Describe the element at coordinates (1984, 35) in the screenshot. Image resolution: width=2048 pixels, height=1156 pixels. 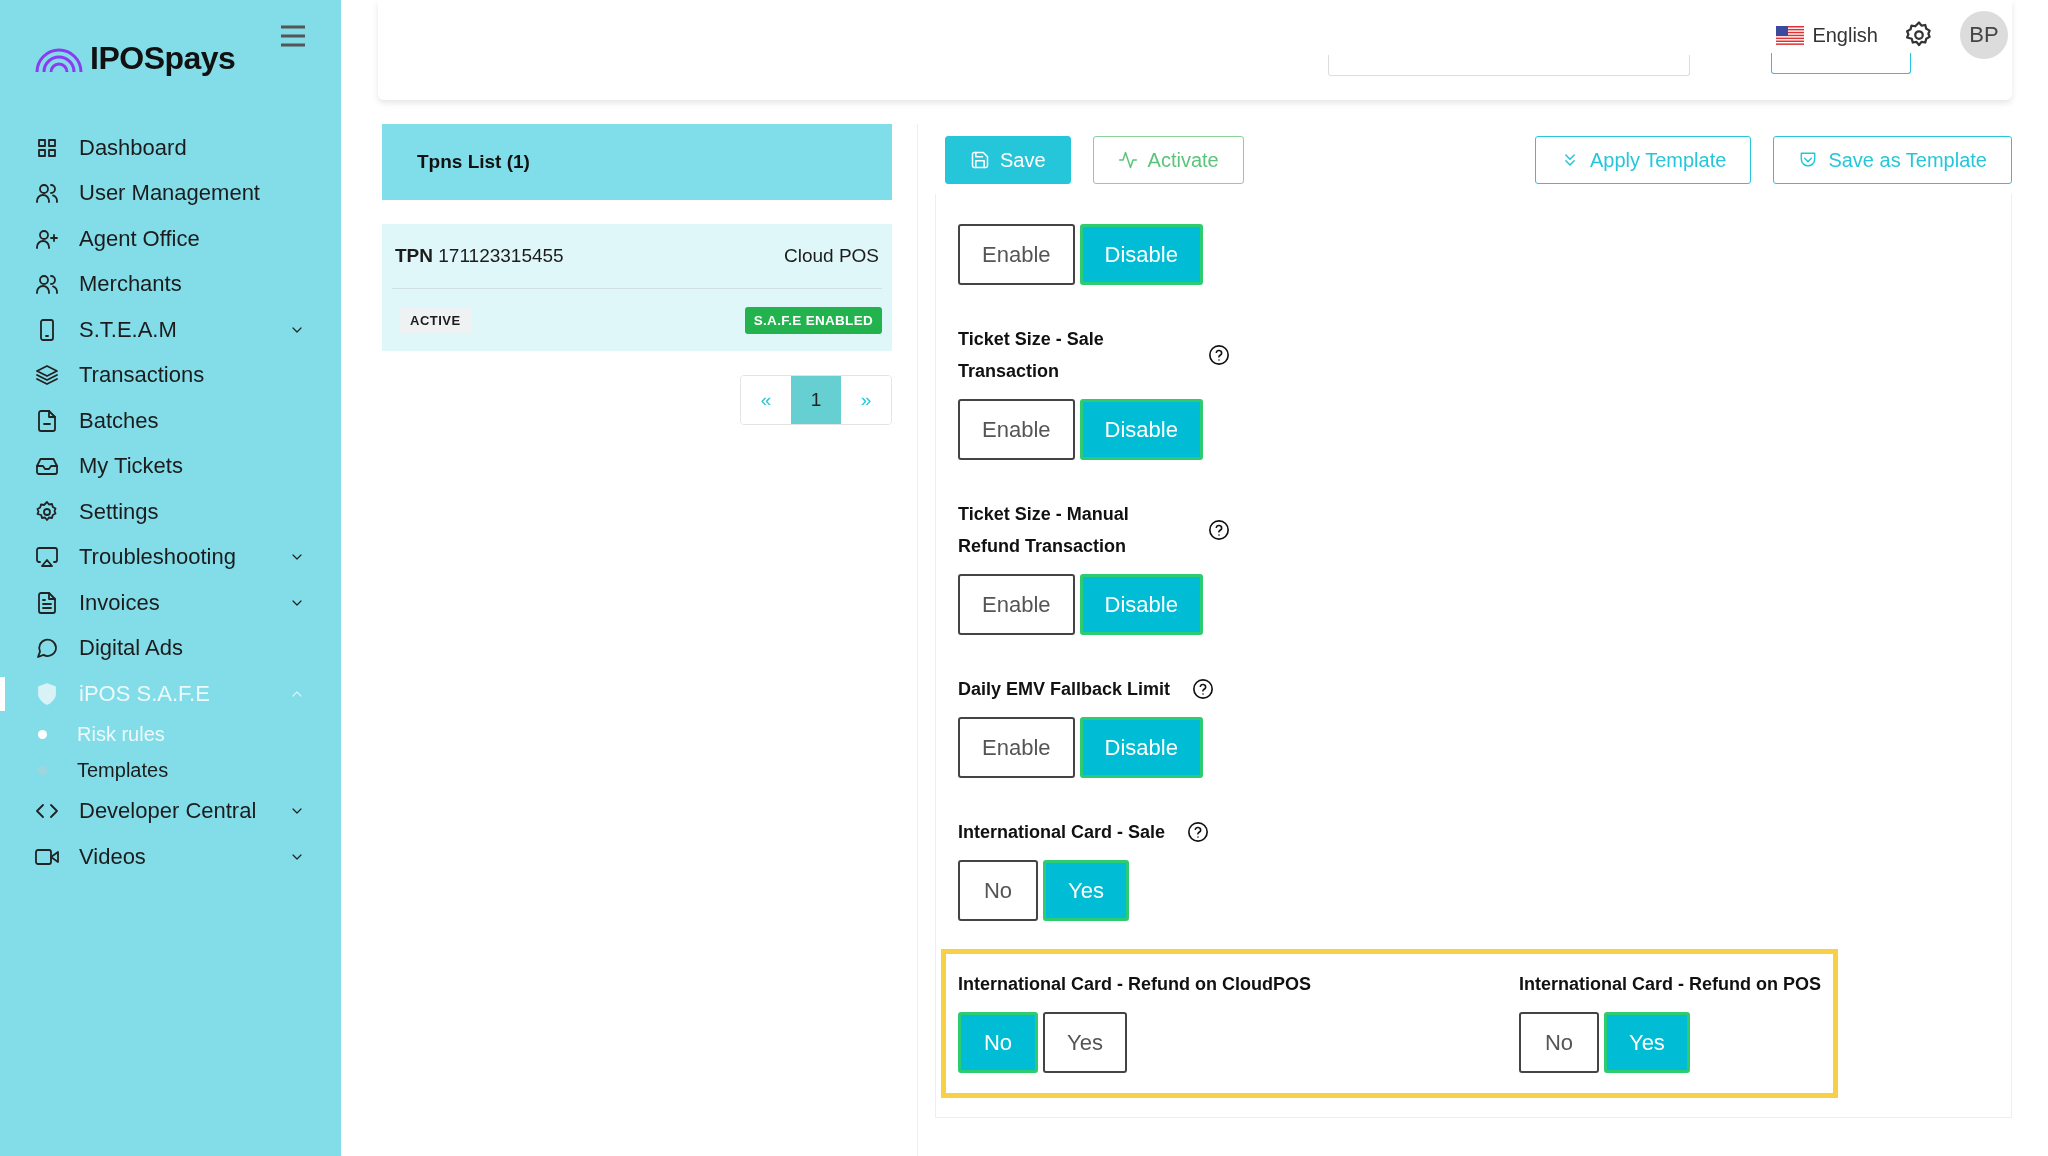
I see `avatar: BP` at that location.